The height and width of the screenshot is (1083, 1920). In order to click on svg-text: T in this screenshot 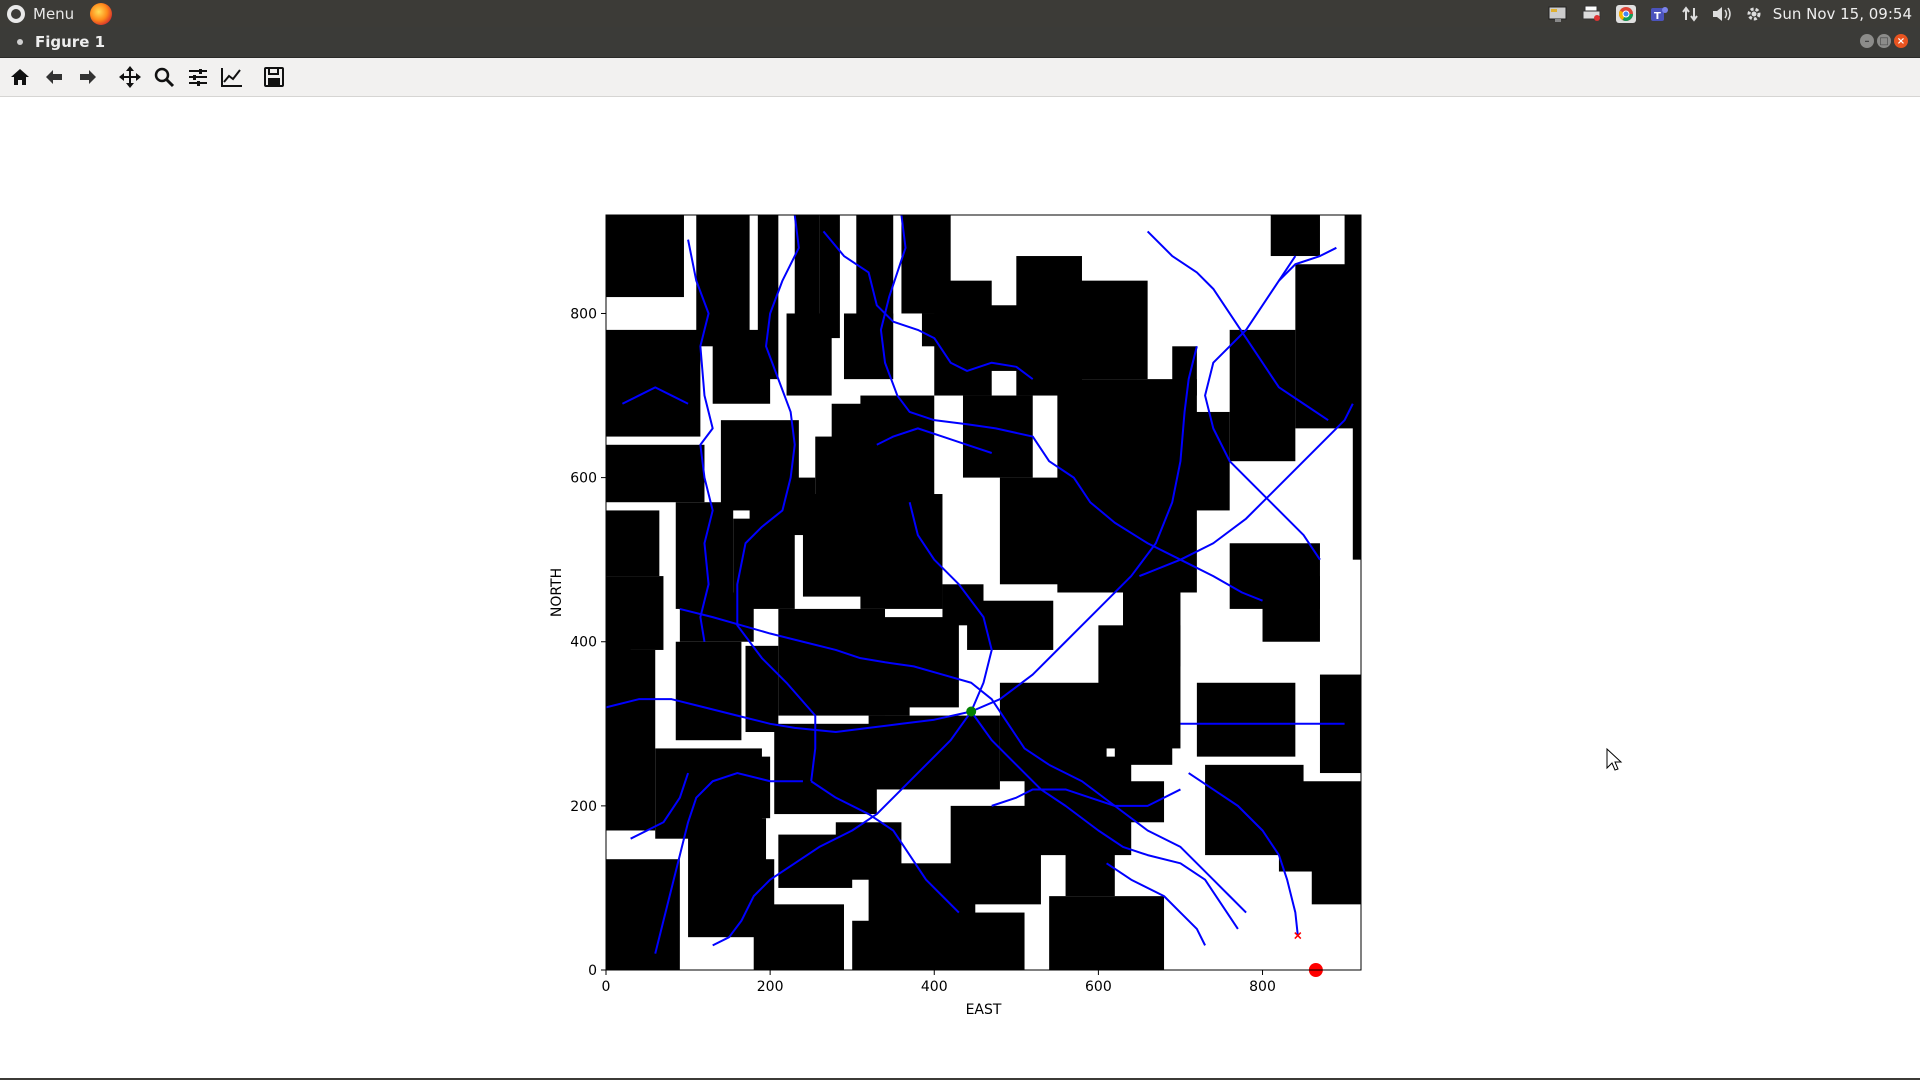, I will do `click(1657, 16)`.